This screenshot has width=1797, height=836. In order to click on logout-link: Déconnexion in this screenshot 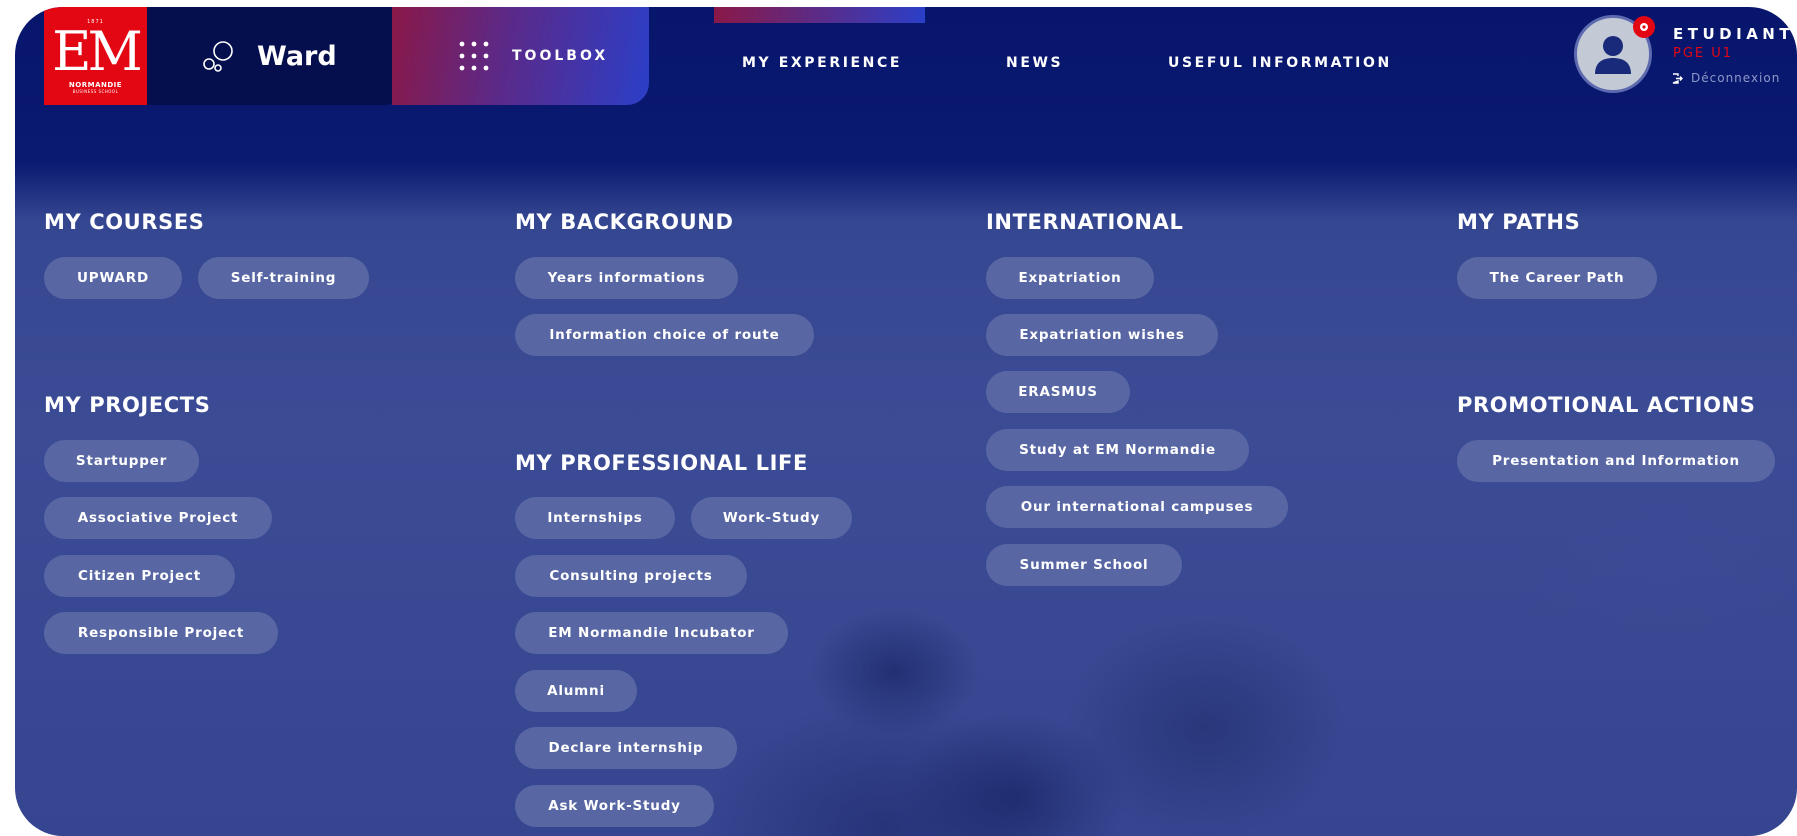, I will do `click(1726, 78)`.